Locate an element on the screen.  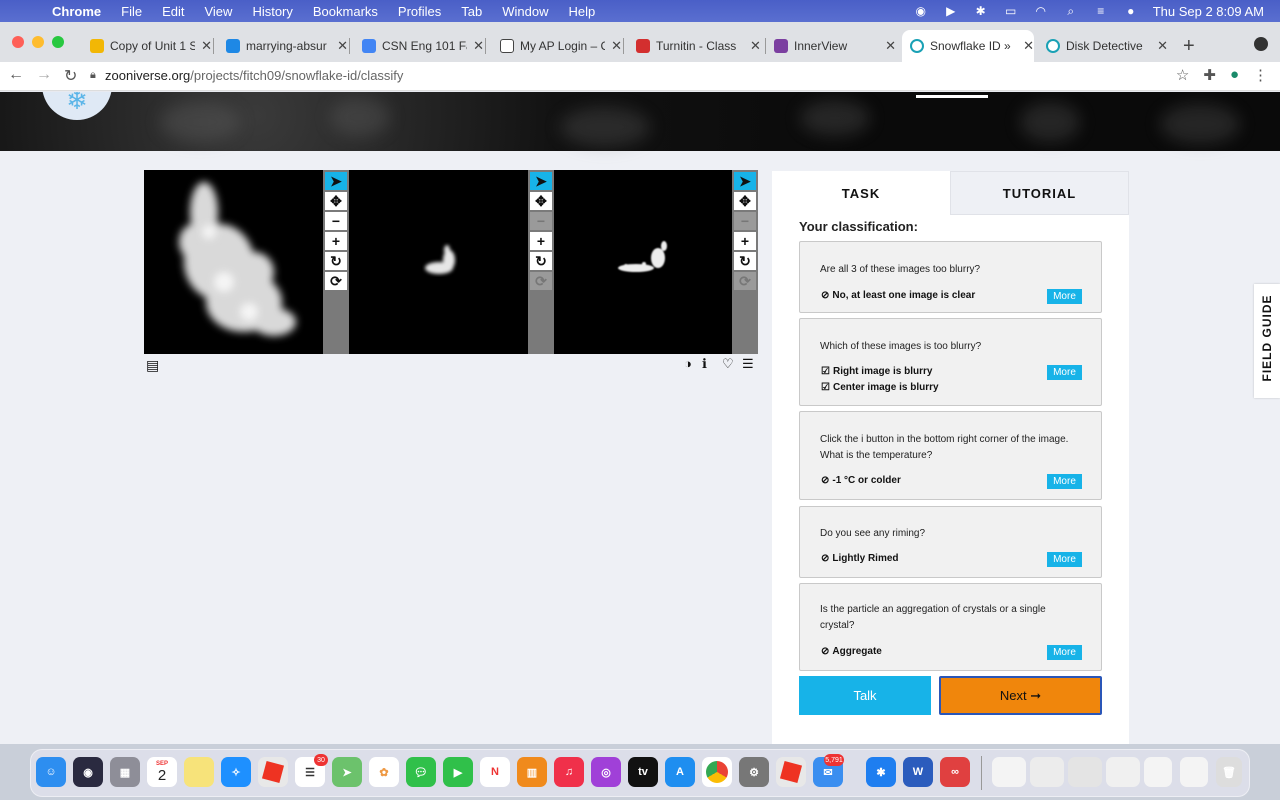
menu-window: Window is located at coordinates (525, 11).